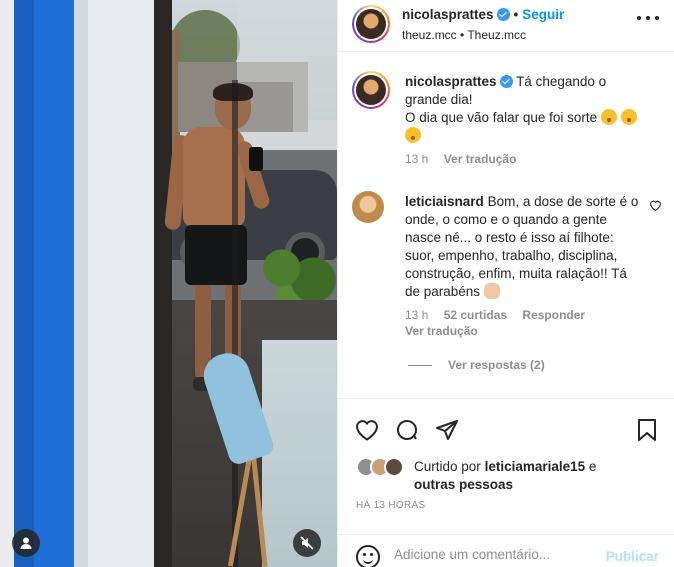 This screenshot has width=674, height=567. Describe the element at coordinates (475, 315) in the screenshot. I see `comment-likes: 52 curtidas` at that location.